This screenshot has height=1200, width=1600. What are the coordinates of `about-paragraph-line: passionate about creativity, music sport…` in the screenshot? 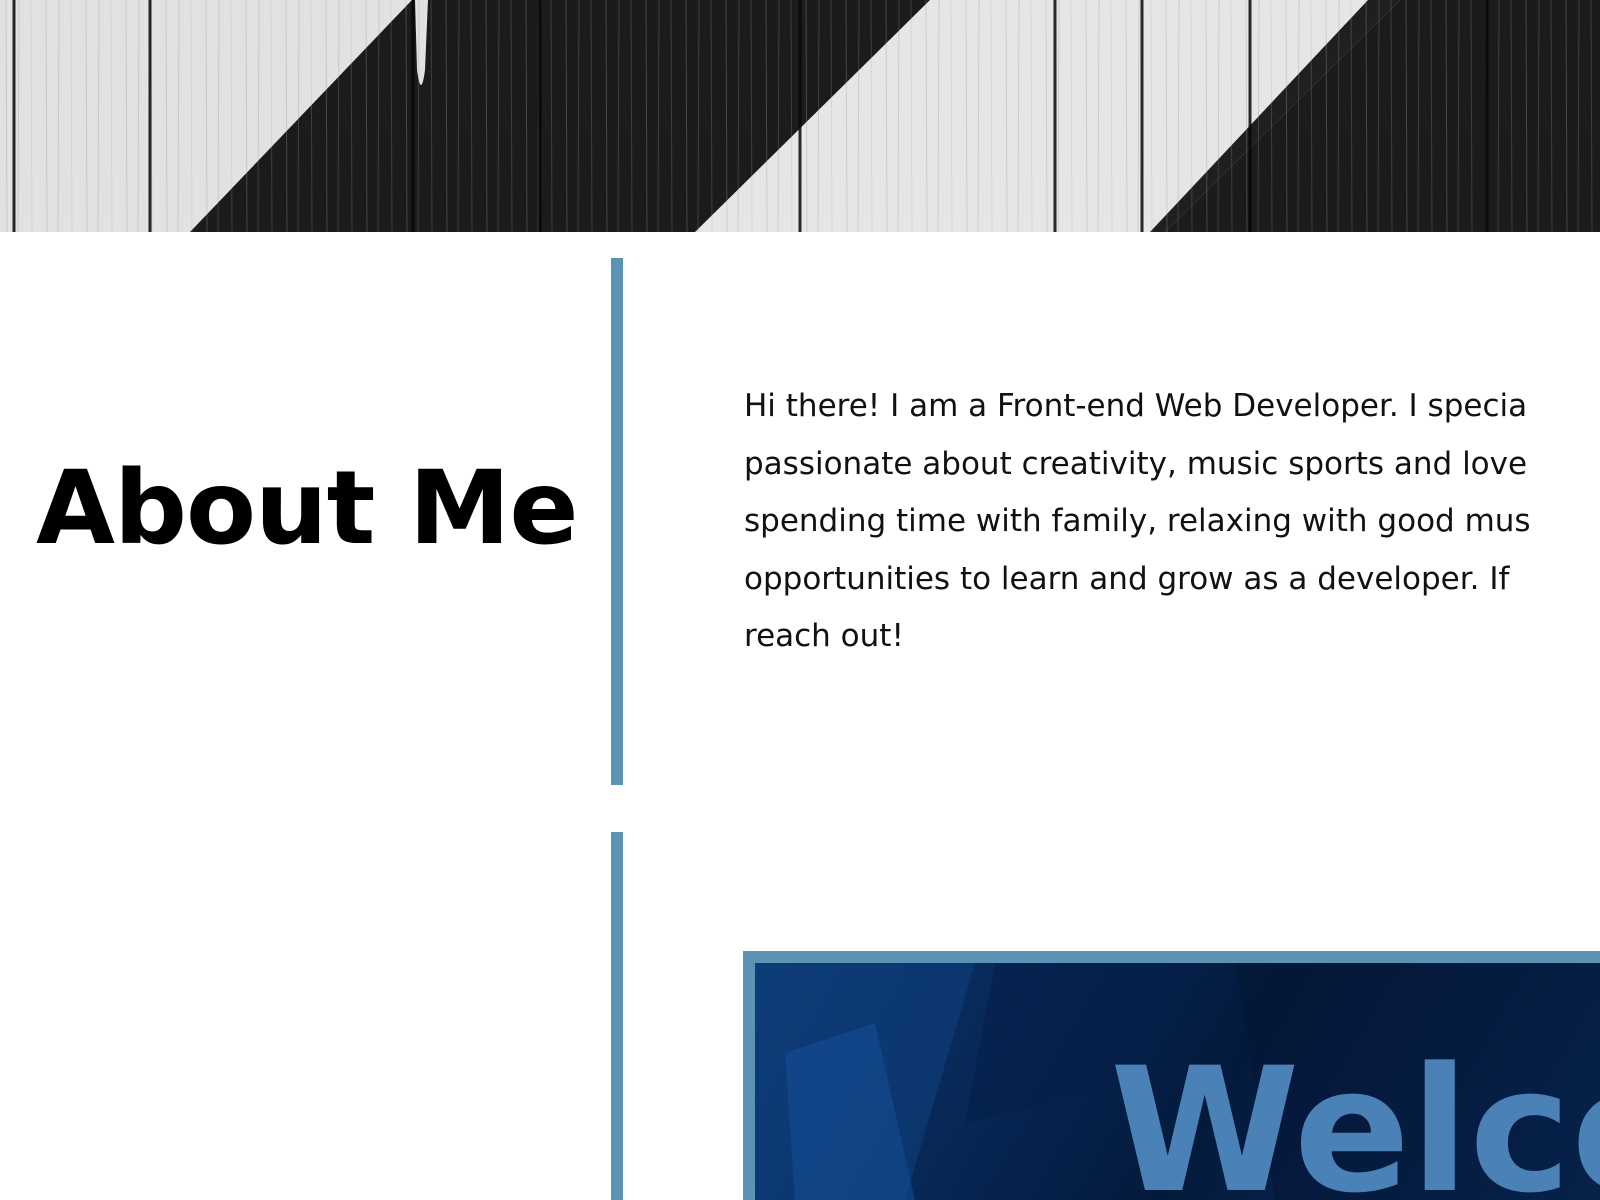 It's located at (1136, 463).